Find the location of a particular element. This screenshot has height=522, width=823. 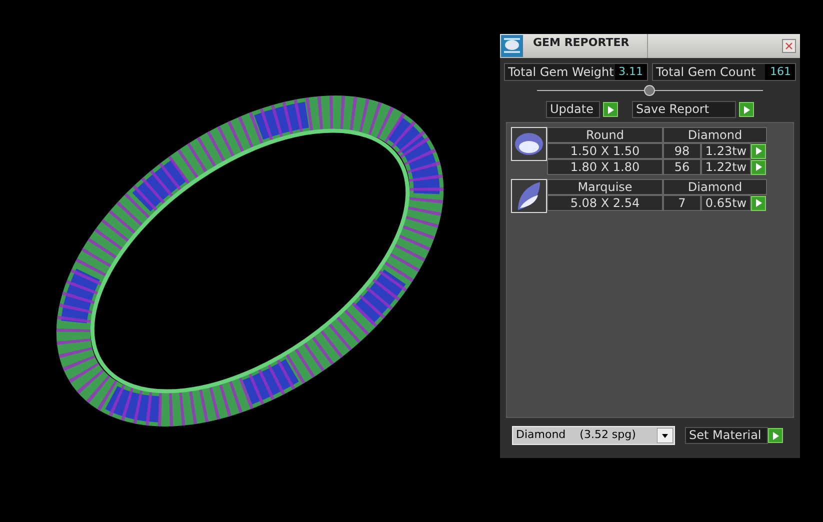

gem-count: 7 is located at coordinates (682, 203).